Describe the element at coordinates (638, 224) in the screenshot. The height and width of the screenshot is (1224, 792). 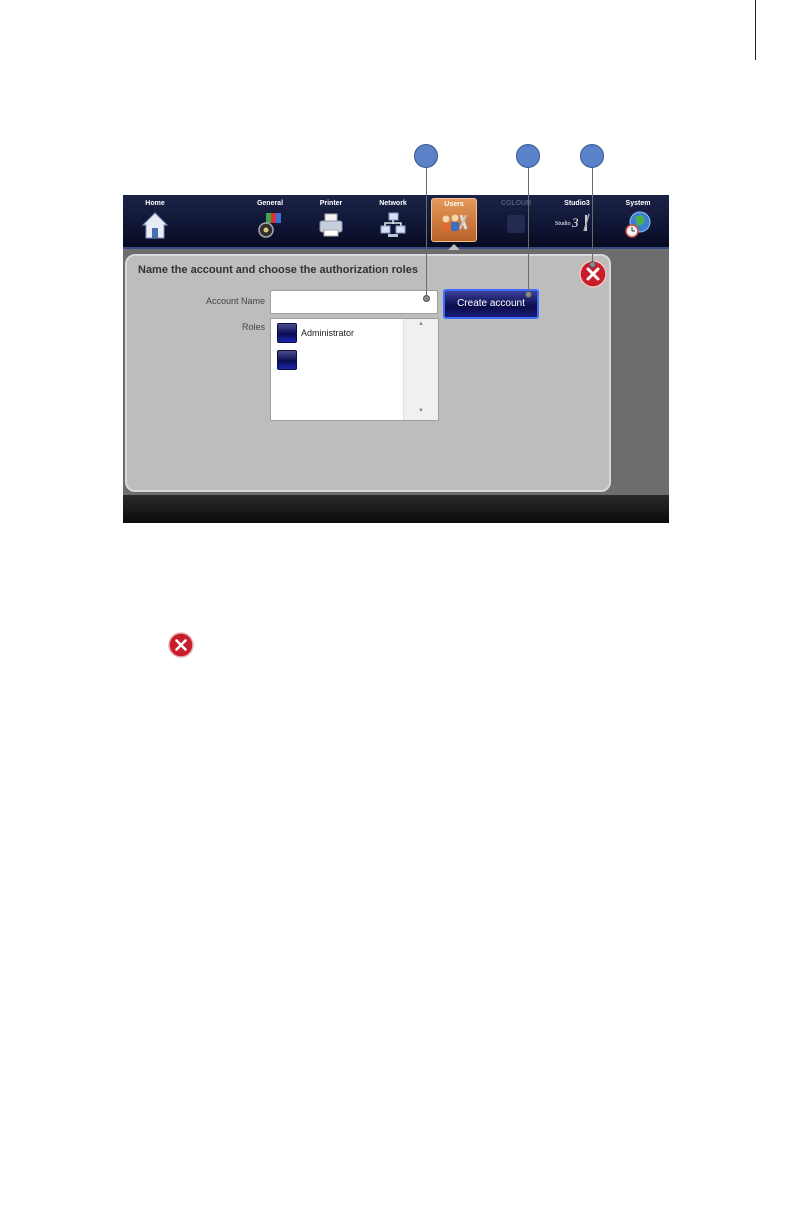
I see `globe-clock-icon` at that location.